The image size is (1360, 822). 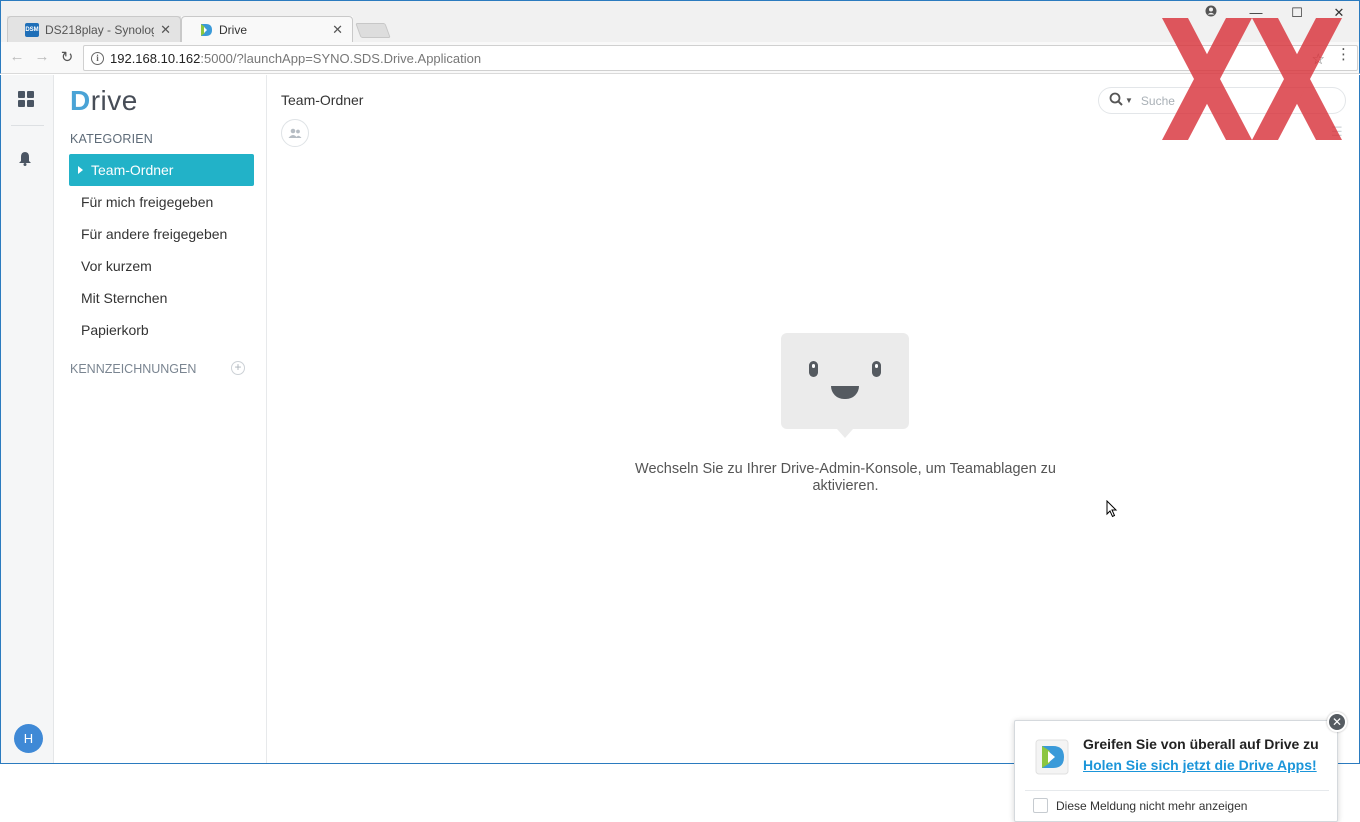 What do you see at coordinates (373, 30) in the screenshot?
I see `new-tab-button` at bounding box center [373, 30].